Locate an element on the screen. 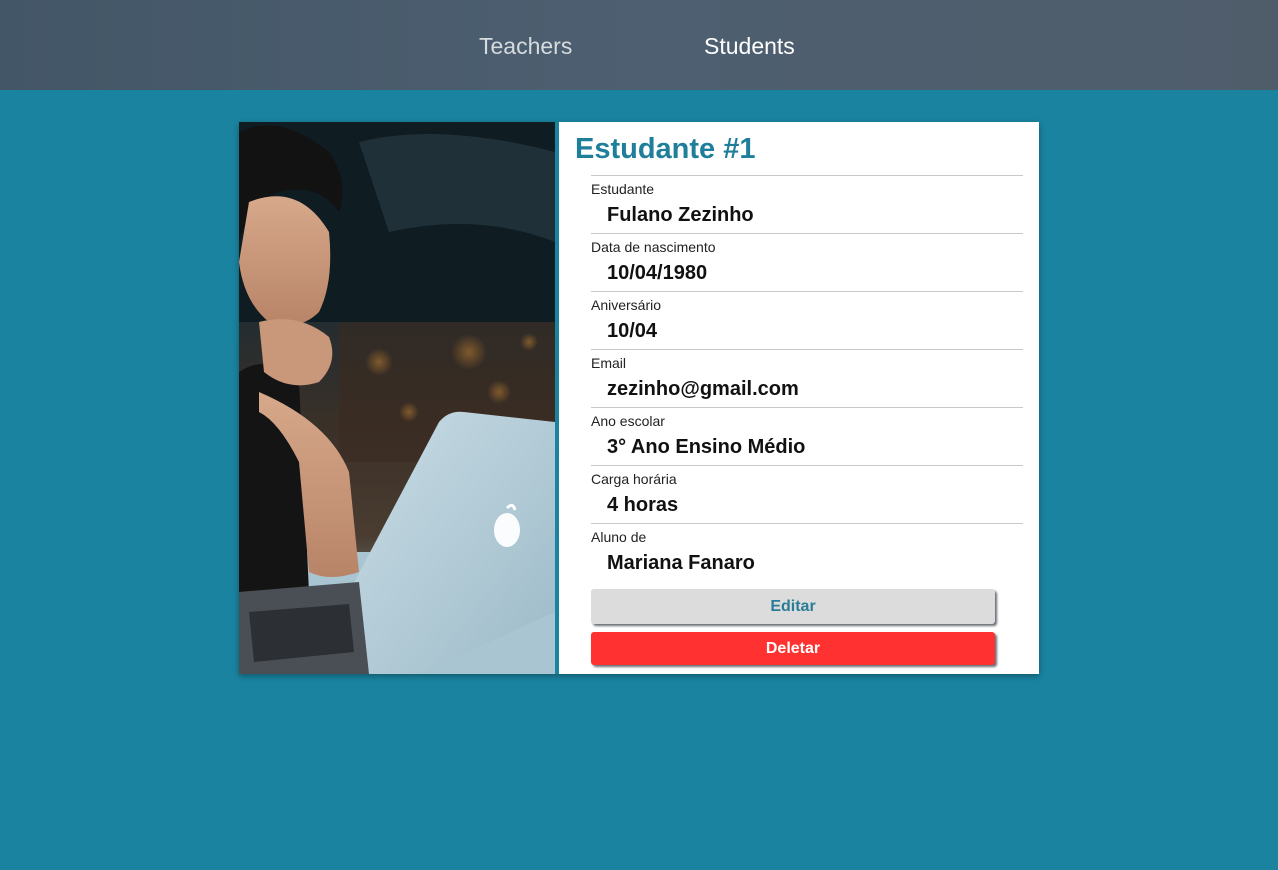 The height and width of the screenshot is (870, 1278). field-school-year: Ano escolar 3° Ano Ensino Médio is located at coordinates (807, 436).